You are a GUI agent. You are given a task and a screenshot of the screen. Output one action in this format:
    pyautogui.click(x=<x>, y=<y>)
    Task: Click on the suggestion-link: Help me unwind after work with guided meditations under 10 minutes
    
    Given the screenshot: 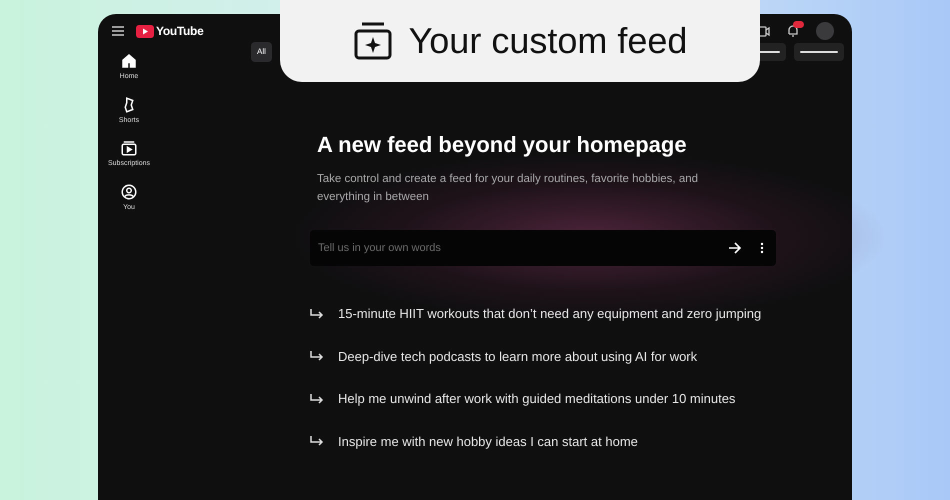 What is the action you would take?
    pyautogui.click(x=537, y=398)
    